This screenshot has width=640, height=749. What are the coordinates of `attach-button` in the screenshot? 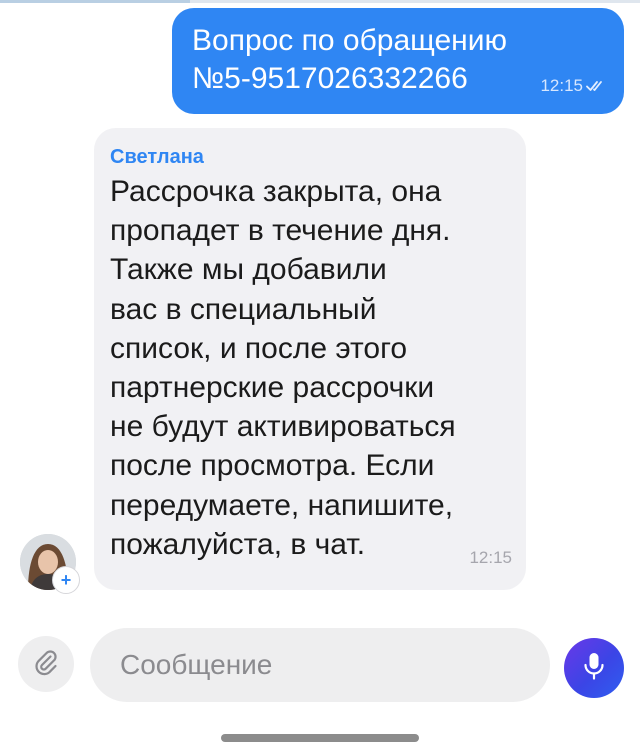 It's located at (46, 664).